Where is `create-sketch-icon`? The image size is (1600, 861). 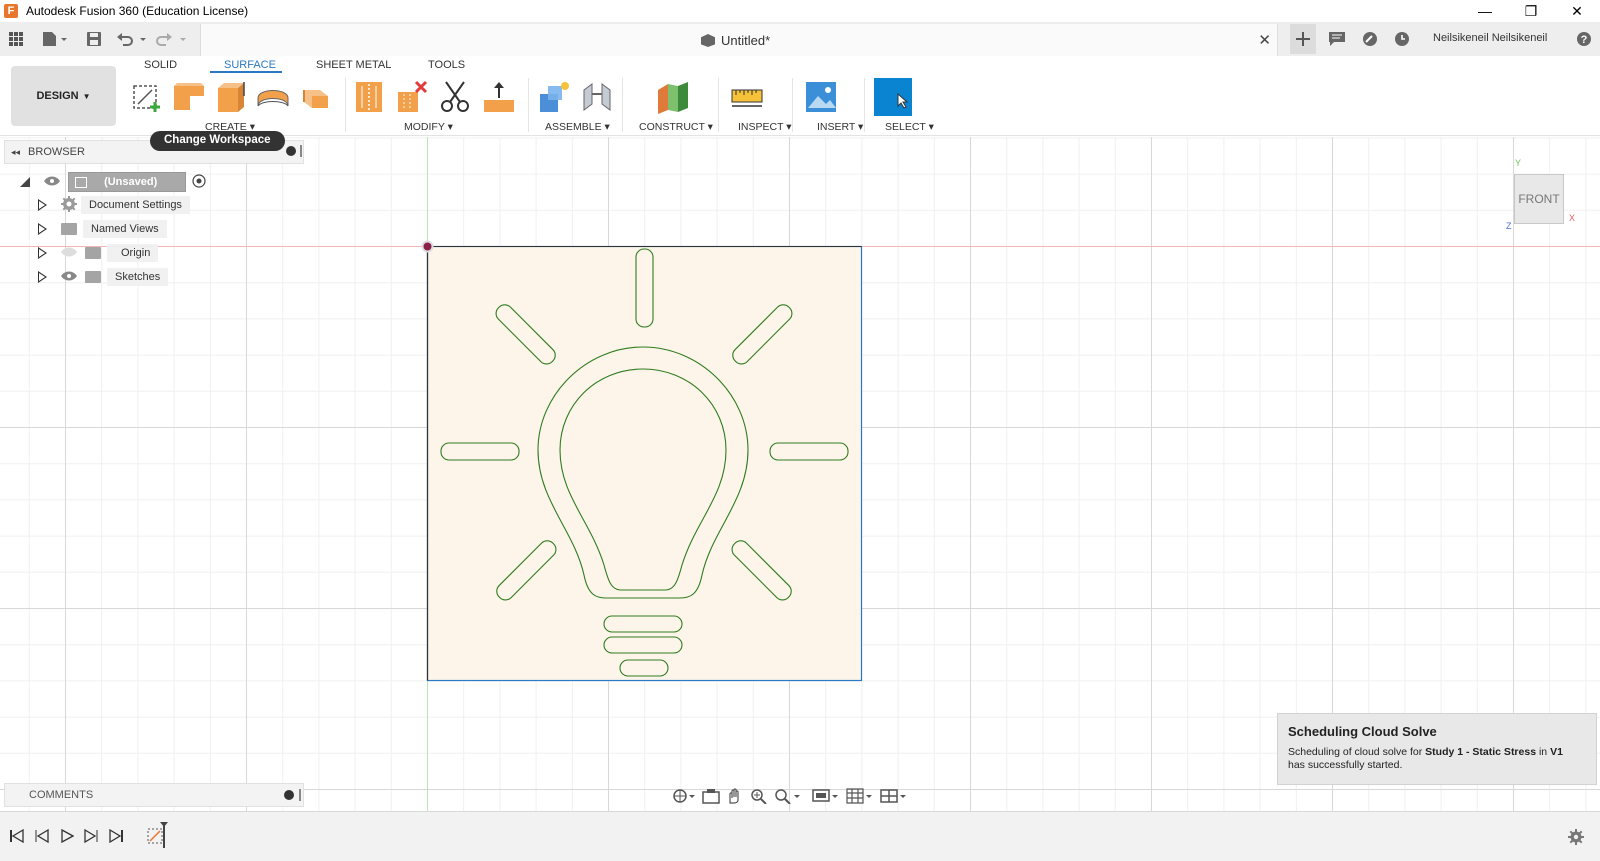
create-sketch-icon is located at coordinates (147, 97).